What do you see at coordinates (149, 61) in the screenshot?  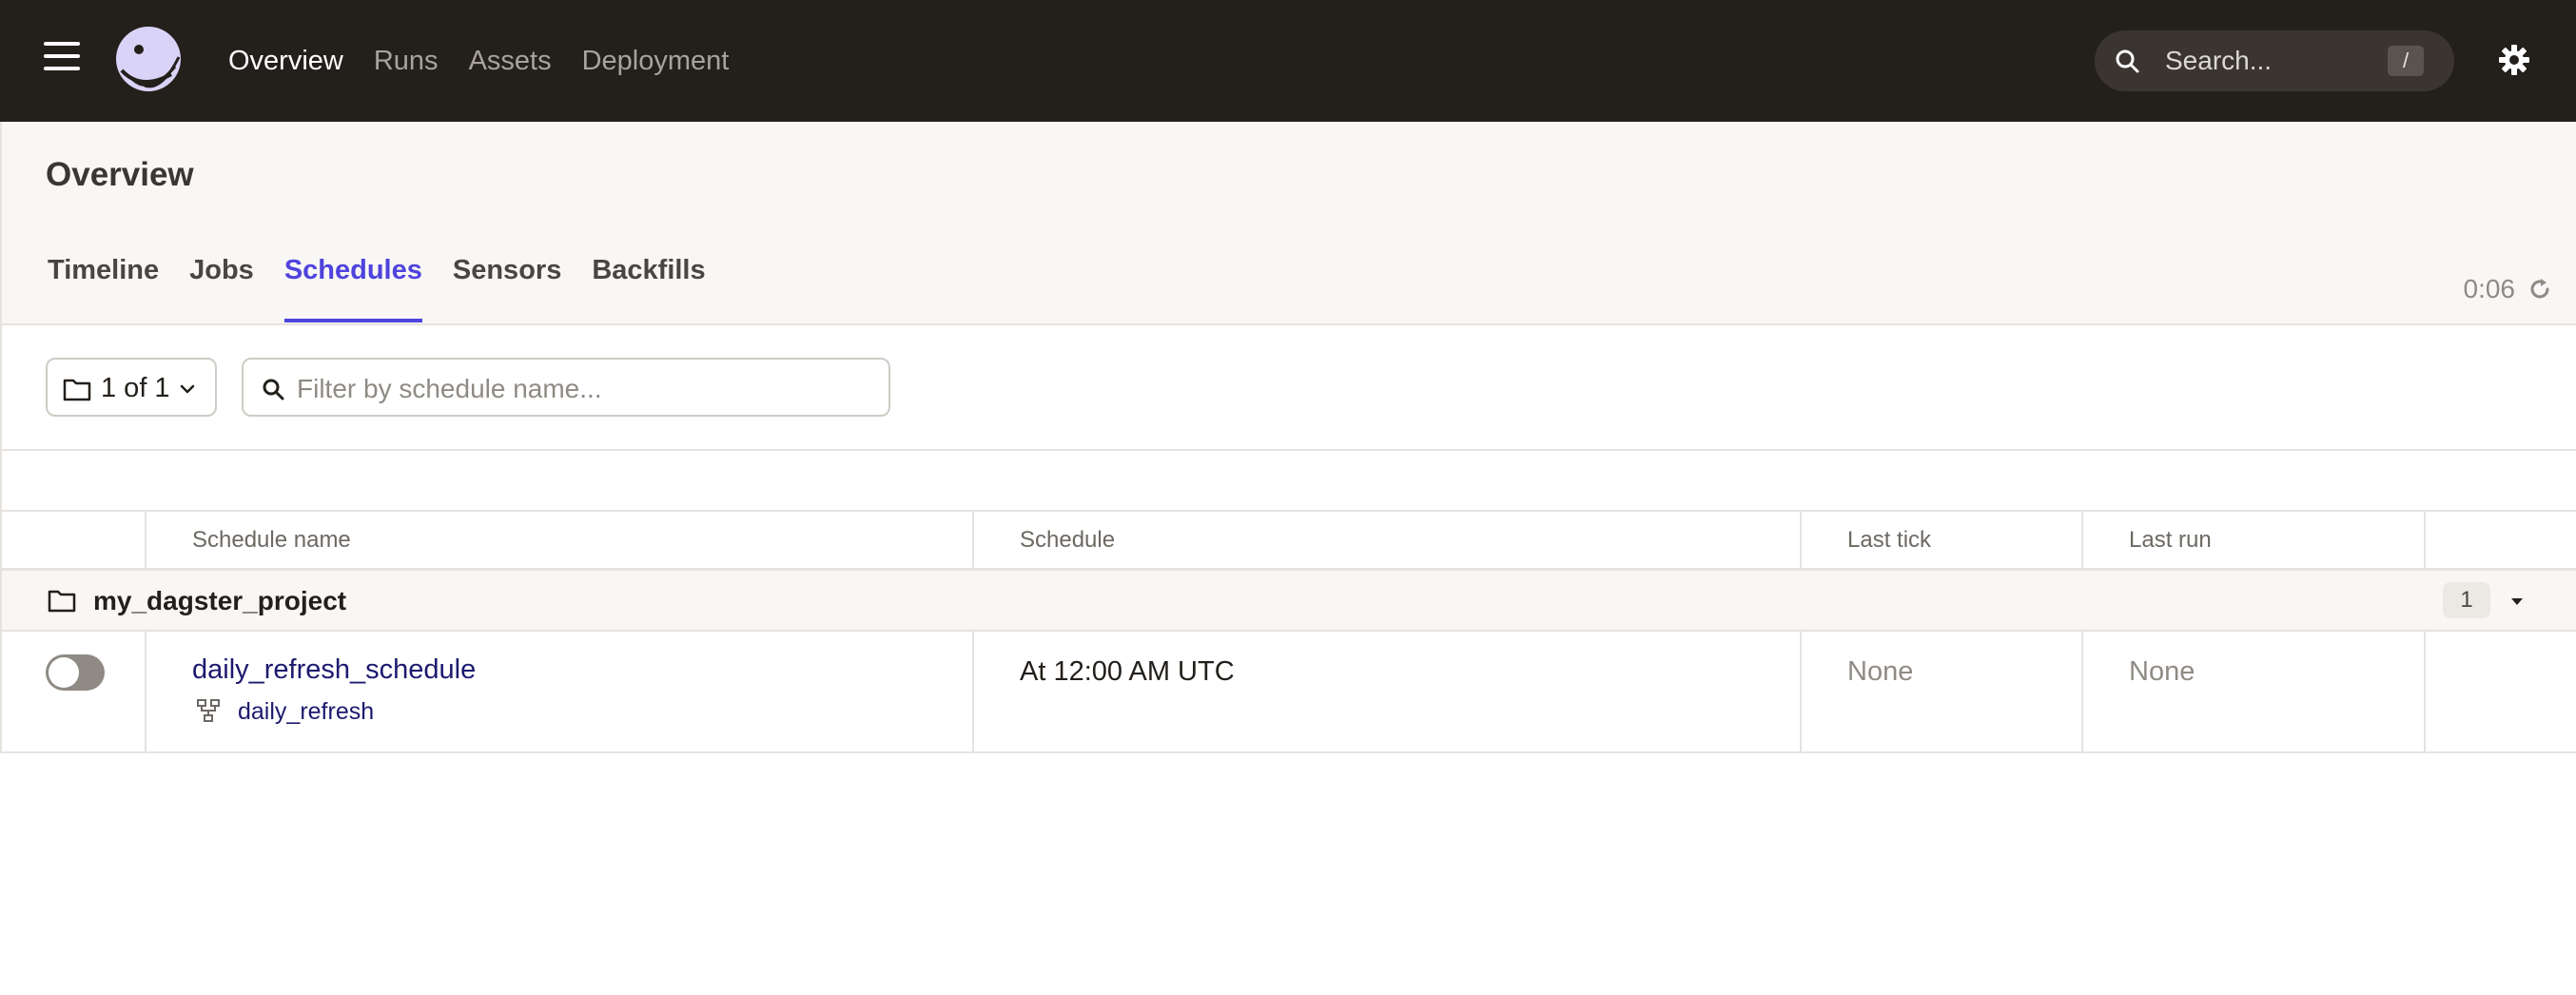 I see `dagster-logo-icon` at bounding box center [149, 61].